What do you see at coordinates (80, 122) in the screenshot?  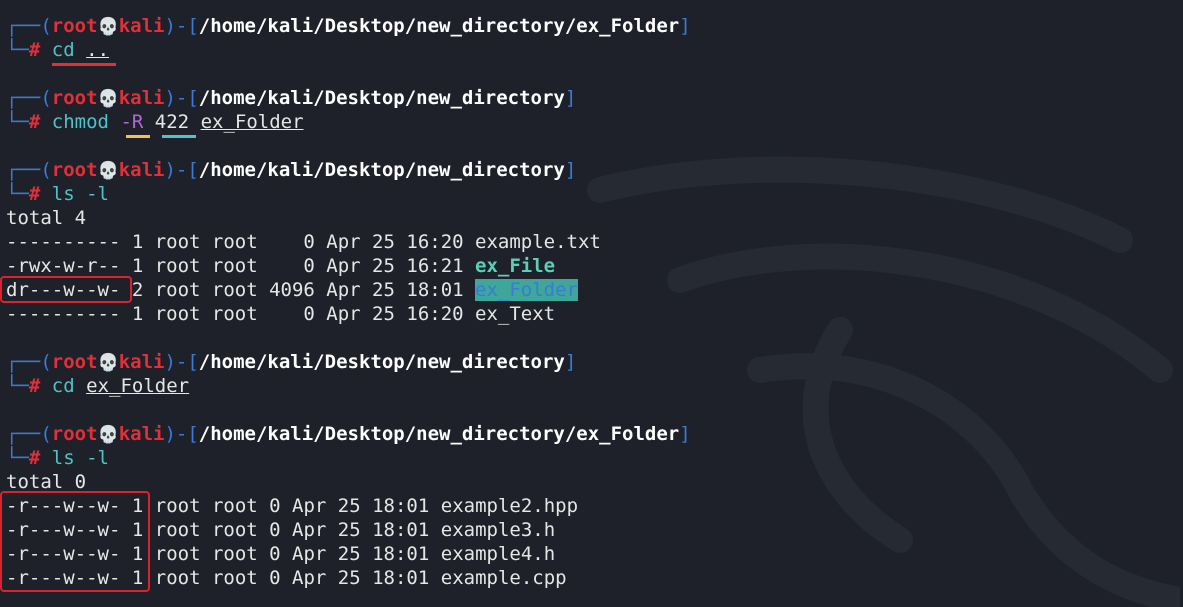 I see `command-name: chmod` at bounding box center [80, 122].